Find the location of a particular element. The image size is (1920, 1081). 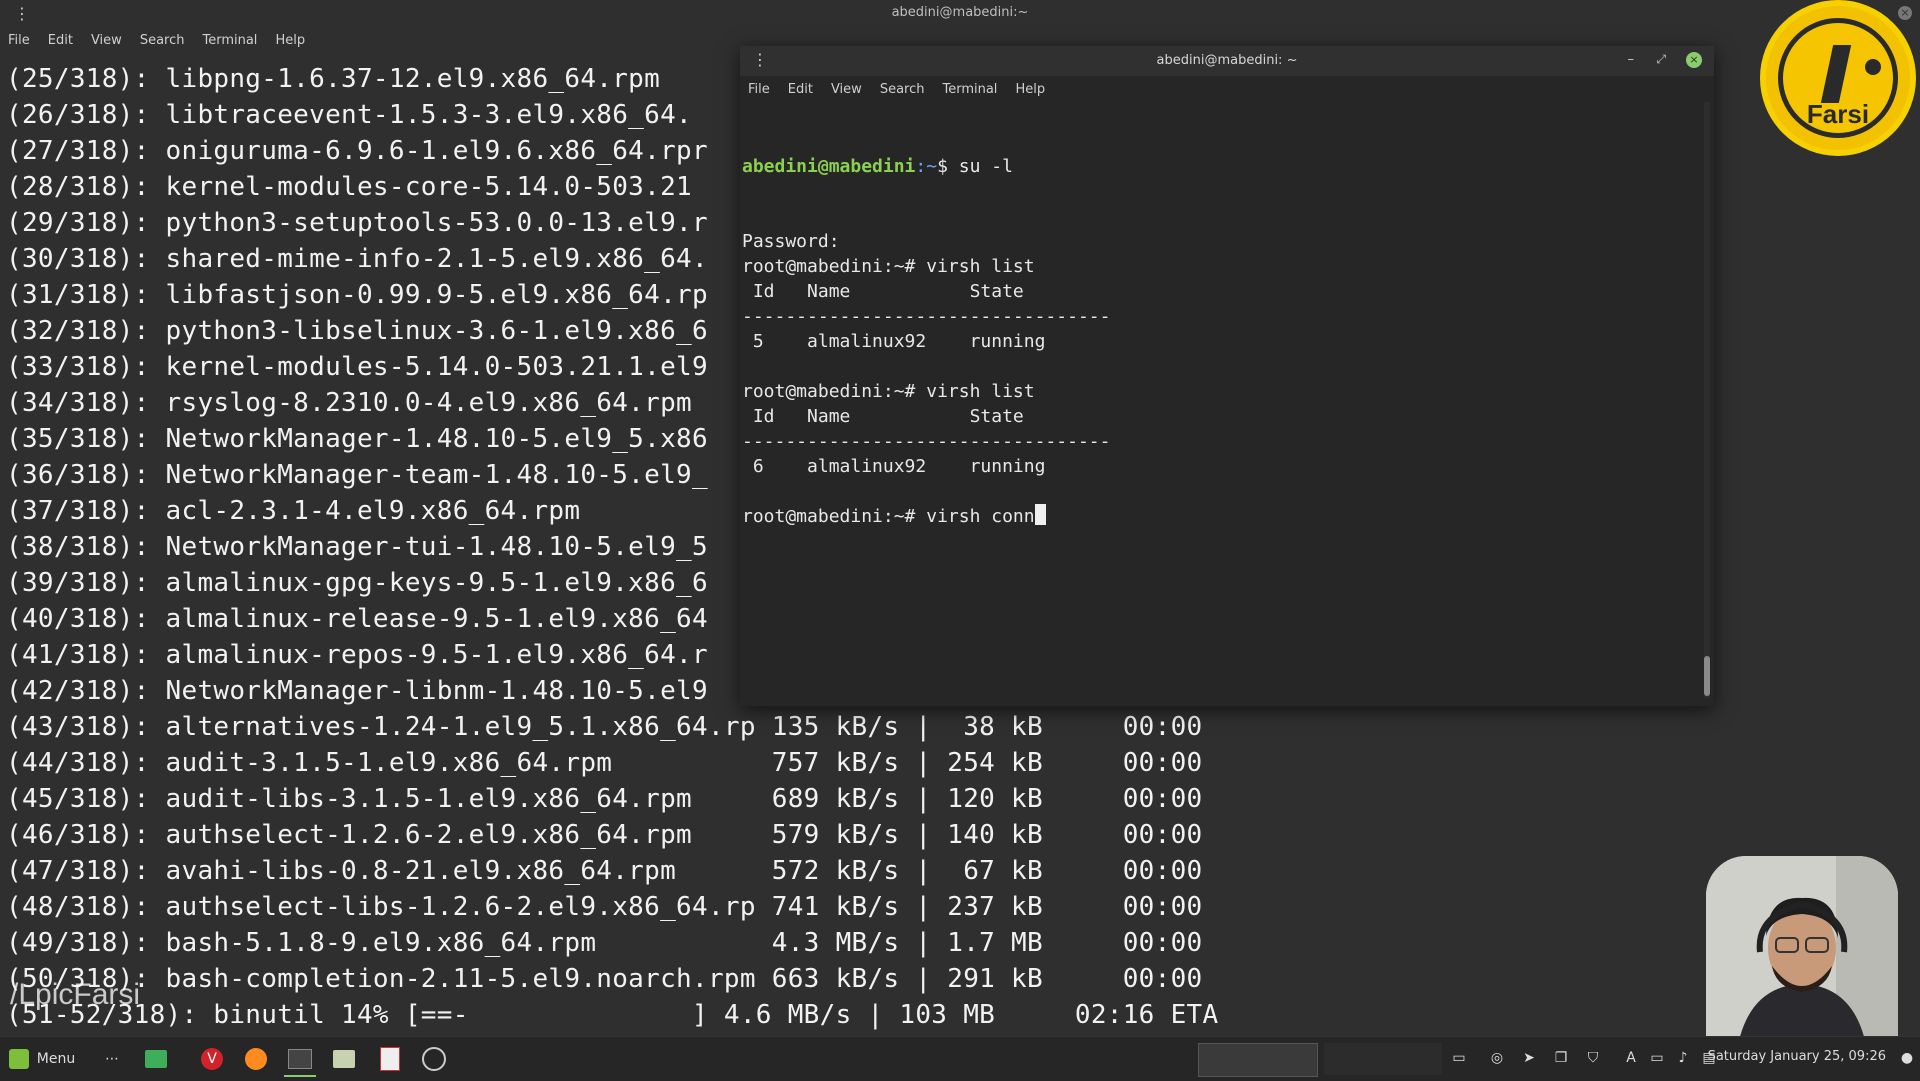

text-editor-icon is located at coordinates (390, 1059).